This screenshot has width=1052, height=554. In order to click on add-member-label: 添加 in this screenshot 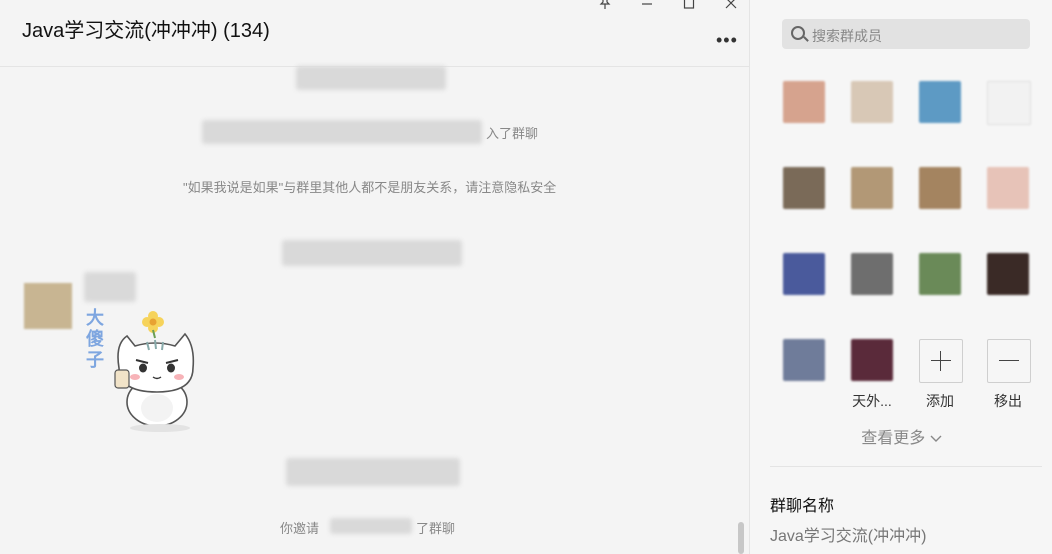, I will do `click(940, 401)`.